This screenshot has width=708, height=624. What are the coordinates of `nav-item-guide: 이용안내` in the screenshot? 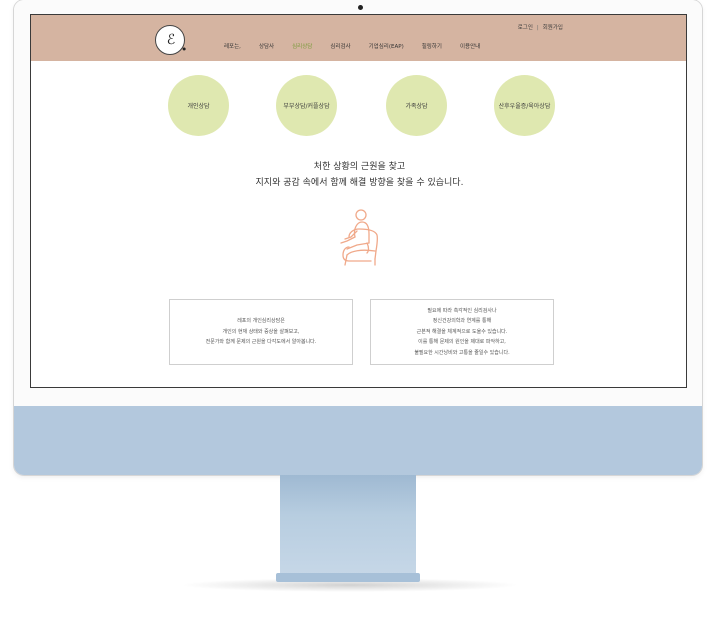 It's located at (470, 46).